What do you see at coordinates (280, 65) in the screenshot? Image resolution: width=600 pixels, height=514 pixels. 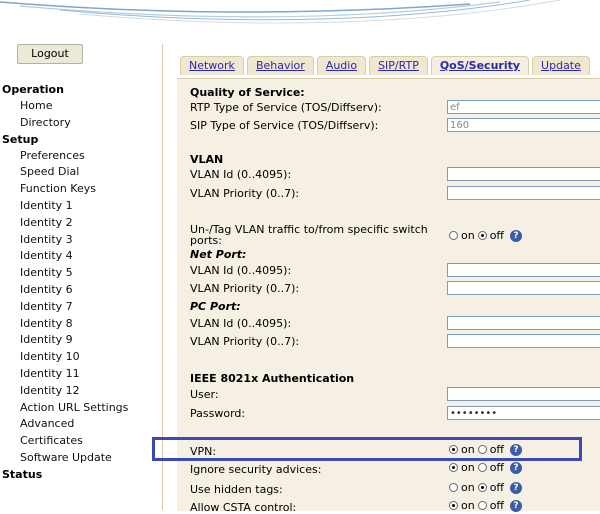 I see `tab-behavior: Behavior` at bounding box center [280, 65].